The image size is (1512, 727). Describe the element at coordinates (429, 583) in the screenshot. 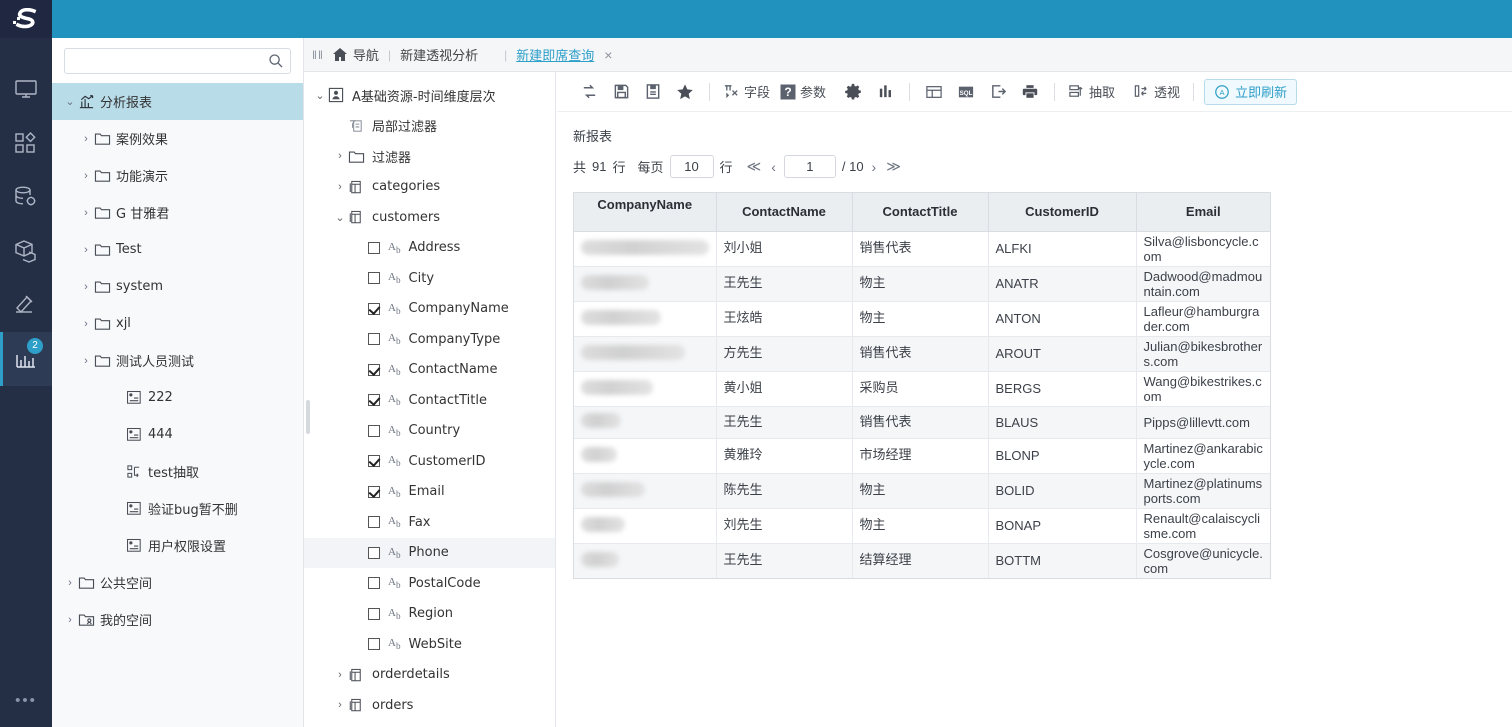

I see `dataset-tree-item-16: Ab PostalCode` at that location.